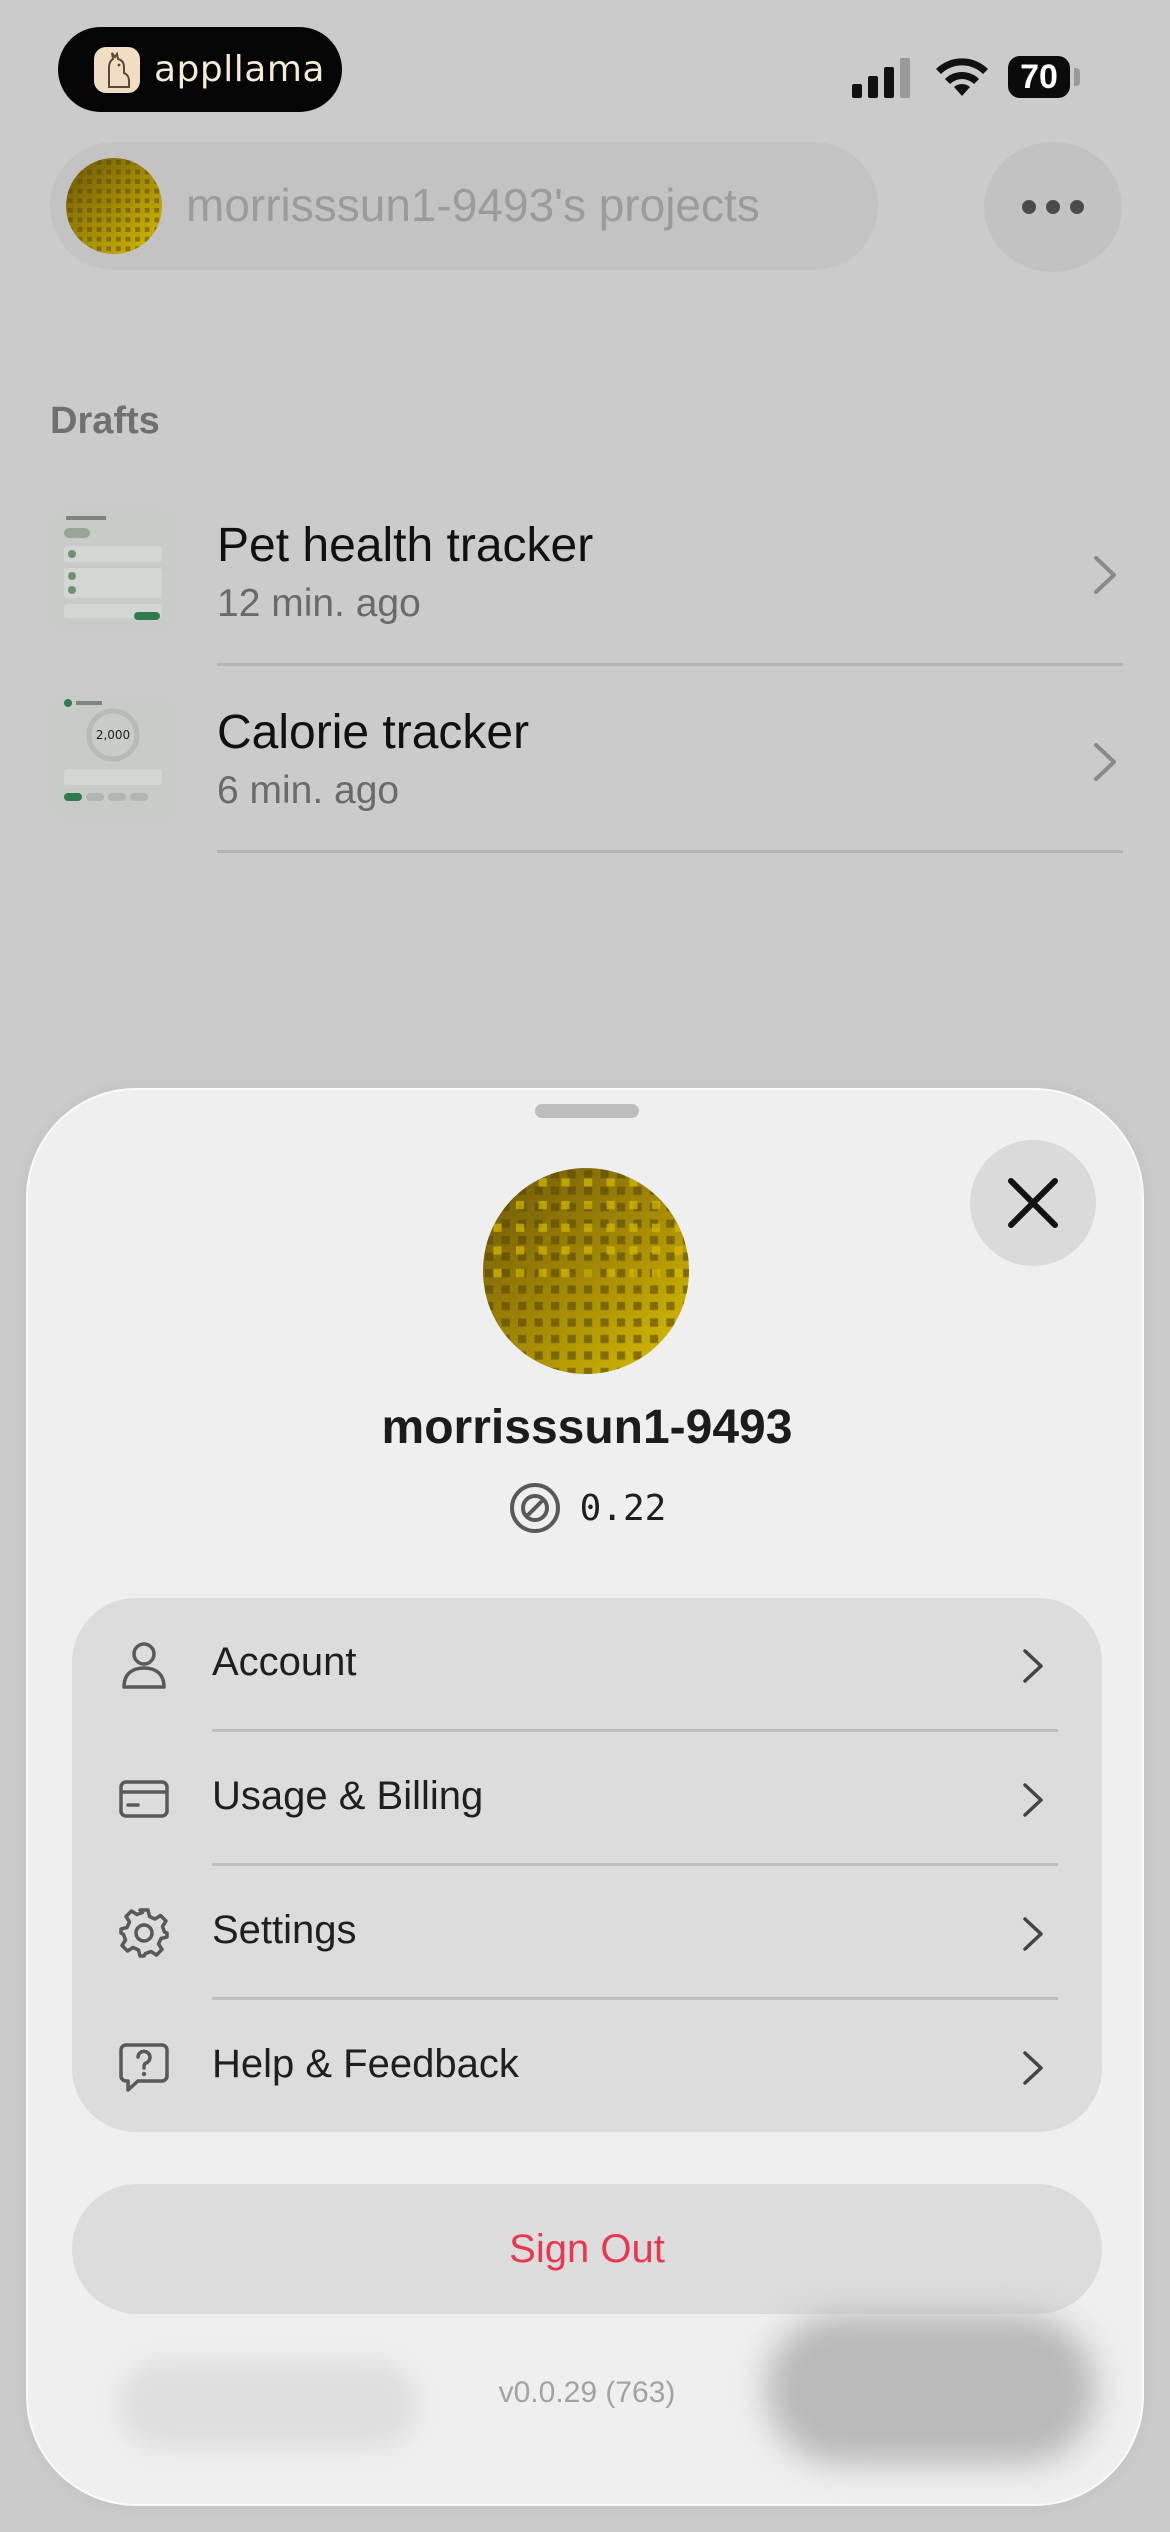  I want to click on credits-balance: 0.22, so click(587, 1508).